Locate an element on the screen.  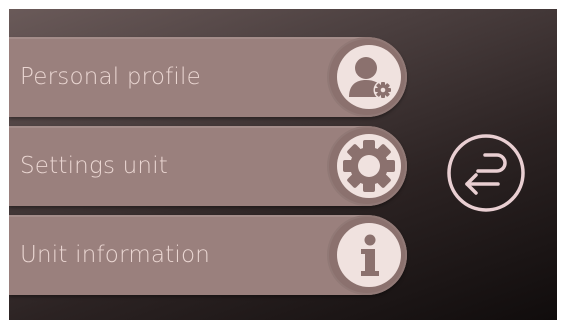
back-arrow-icon is located at coordinates (486, 173).